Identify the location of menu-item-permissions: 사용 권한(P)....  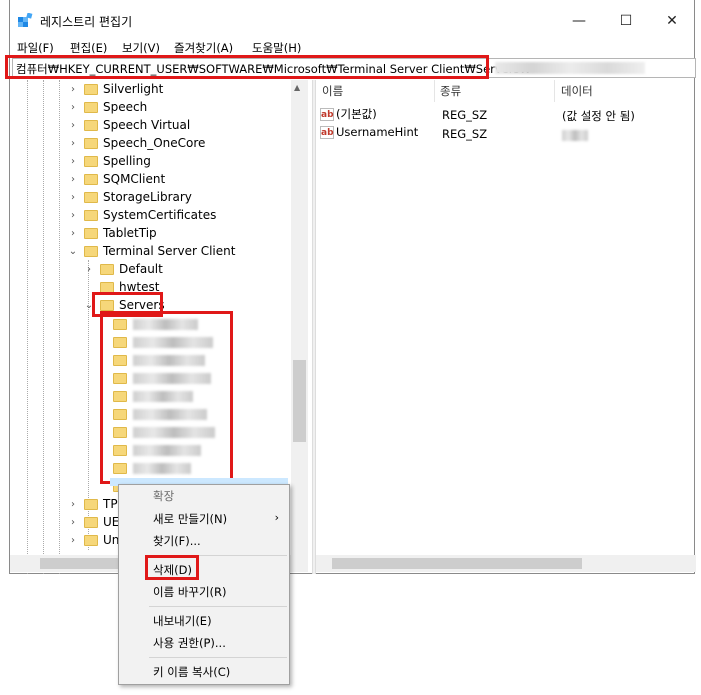
(189, 643).